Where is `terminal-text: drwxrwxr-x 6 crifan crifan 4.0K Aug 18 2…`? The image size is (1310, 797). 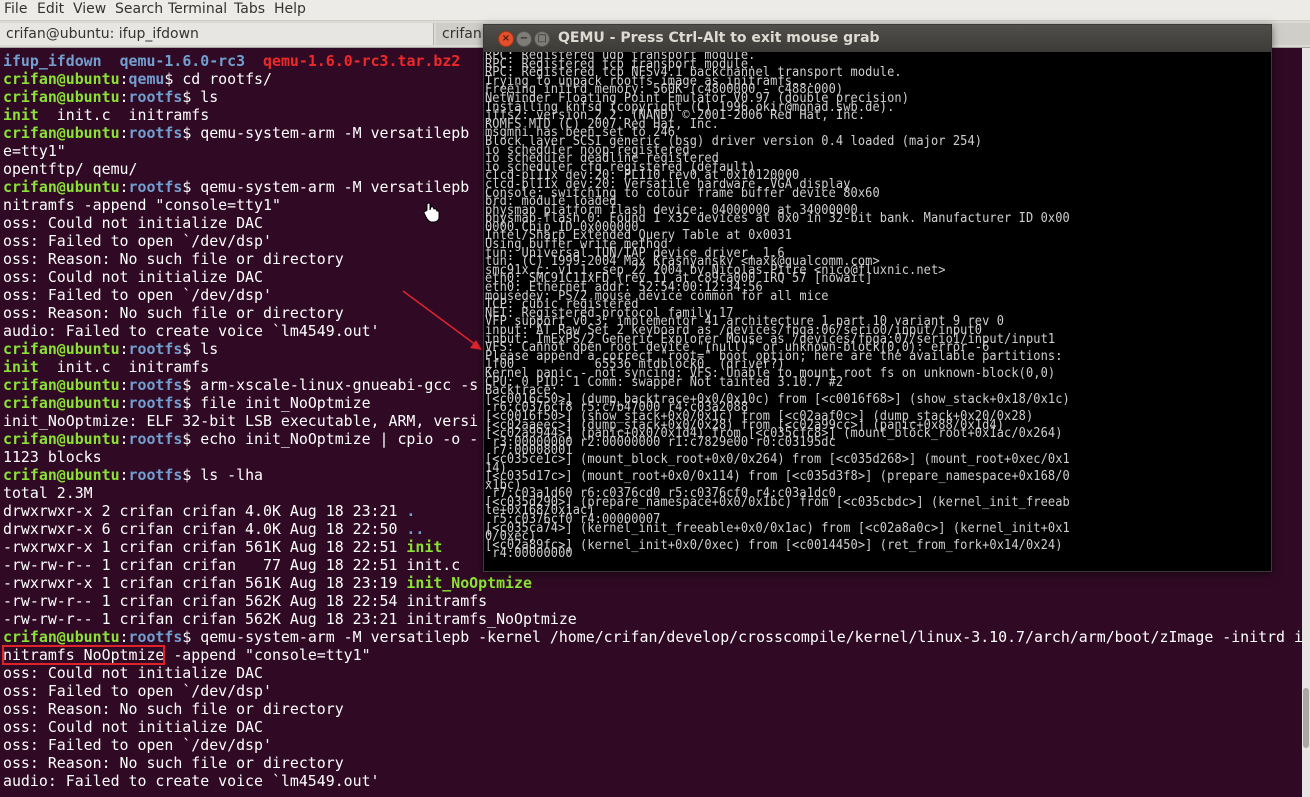 terminal-text: drwxrwxr-x 6 crifan crifan 4.0K Aug 18 2… is located at coordinates (205, 529).